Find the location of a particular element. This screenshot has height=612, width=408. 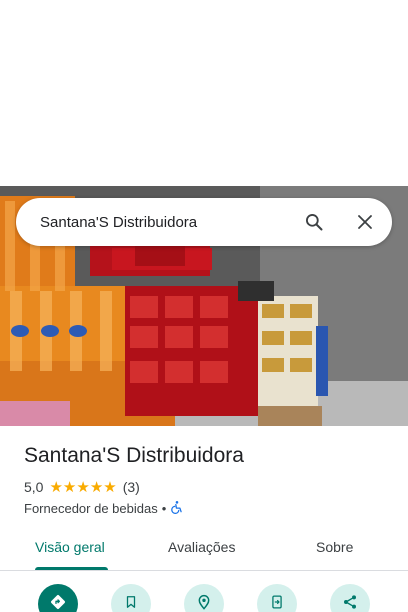

share-icon is located at coordinates (350, 603).